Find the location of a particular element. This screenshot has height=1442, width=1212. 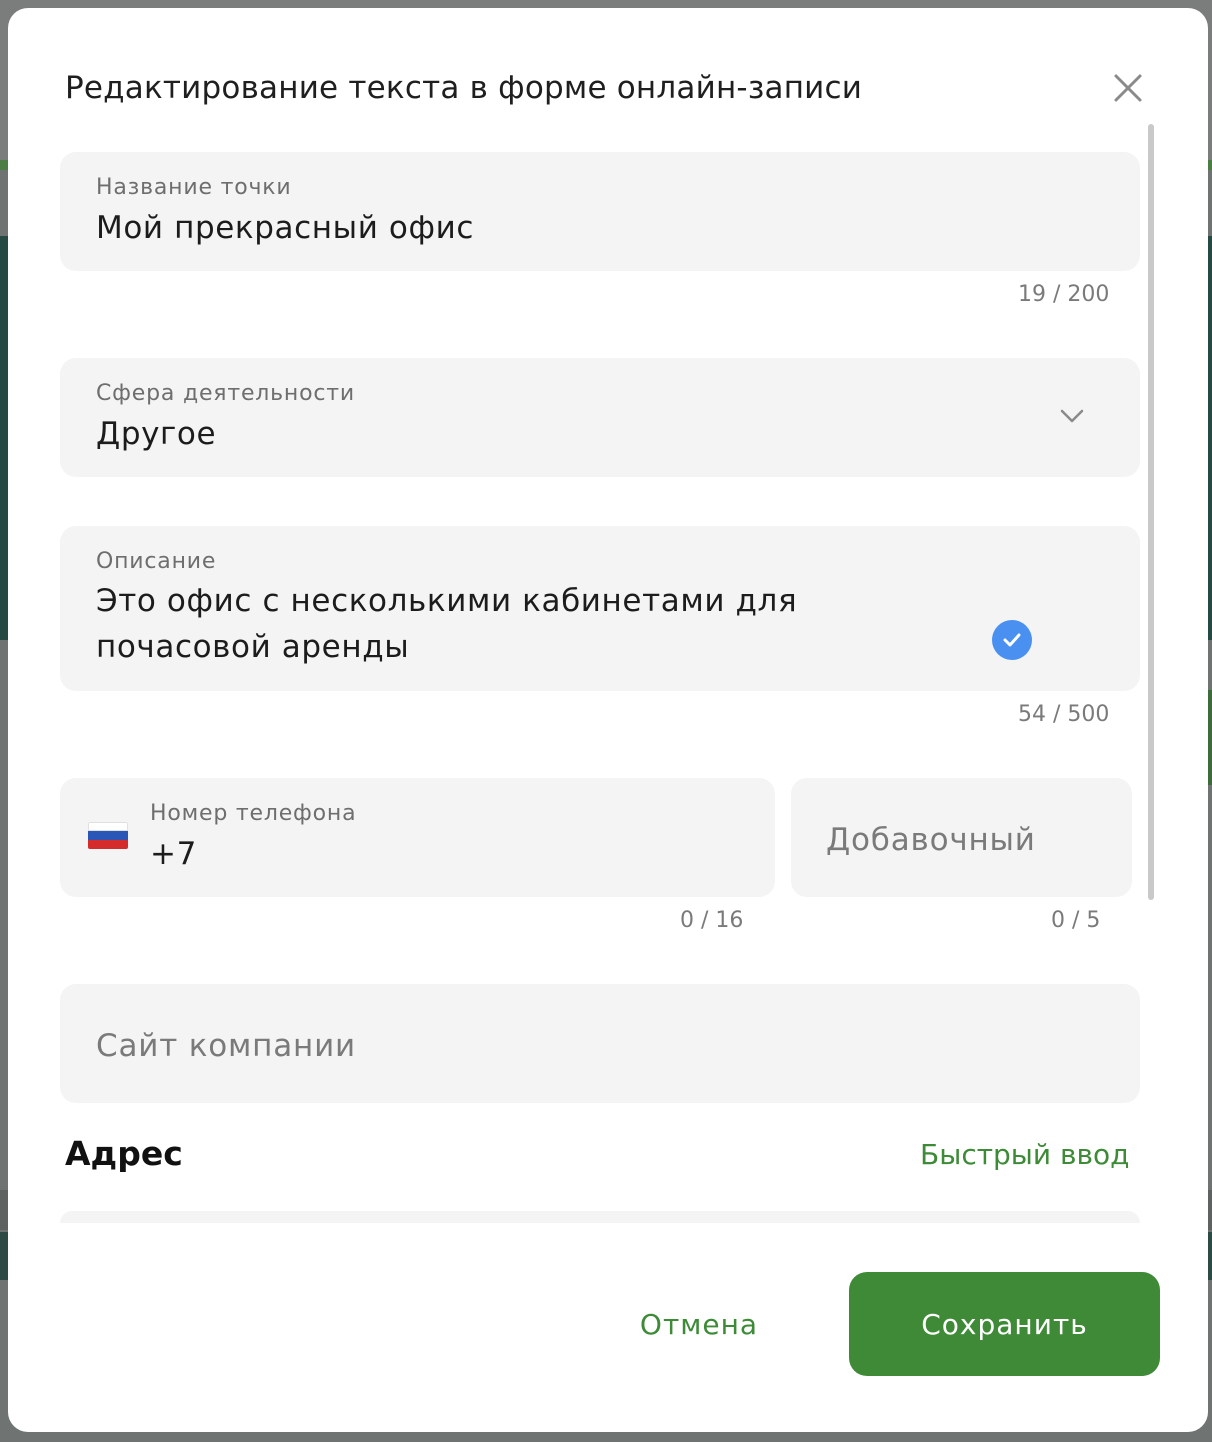

close-button is located at coordinates (1128, 88).